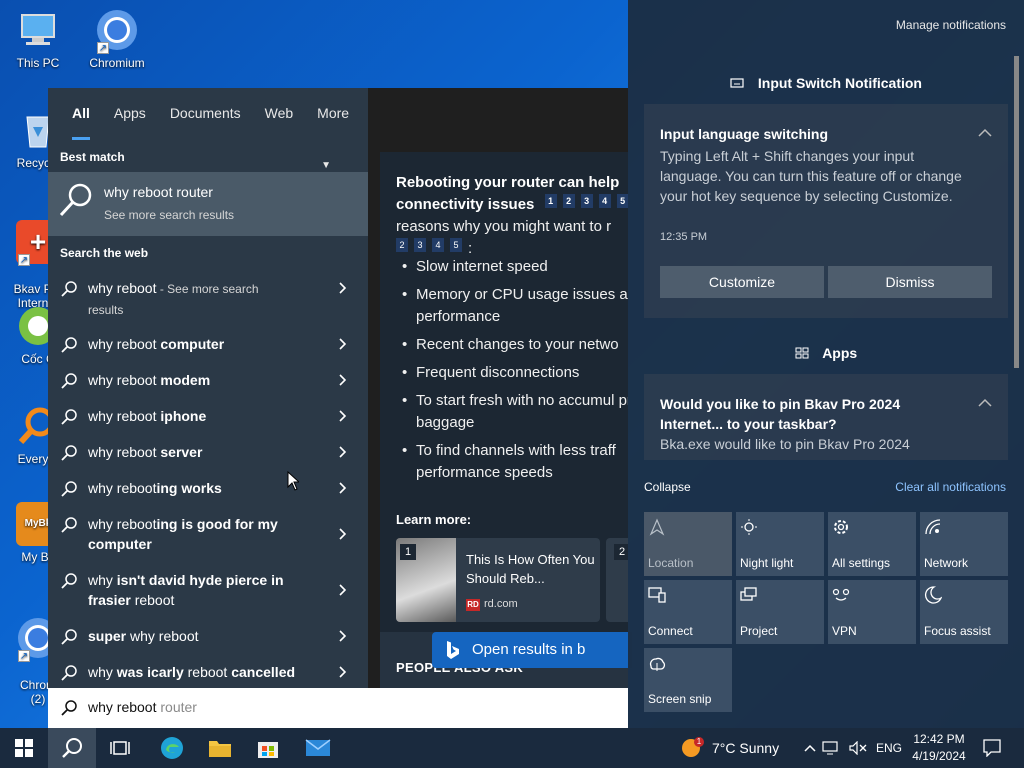  I want to click on group-title: Input Switch Notification, so click(839, 83).